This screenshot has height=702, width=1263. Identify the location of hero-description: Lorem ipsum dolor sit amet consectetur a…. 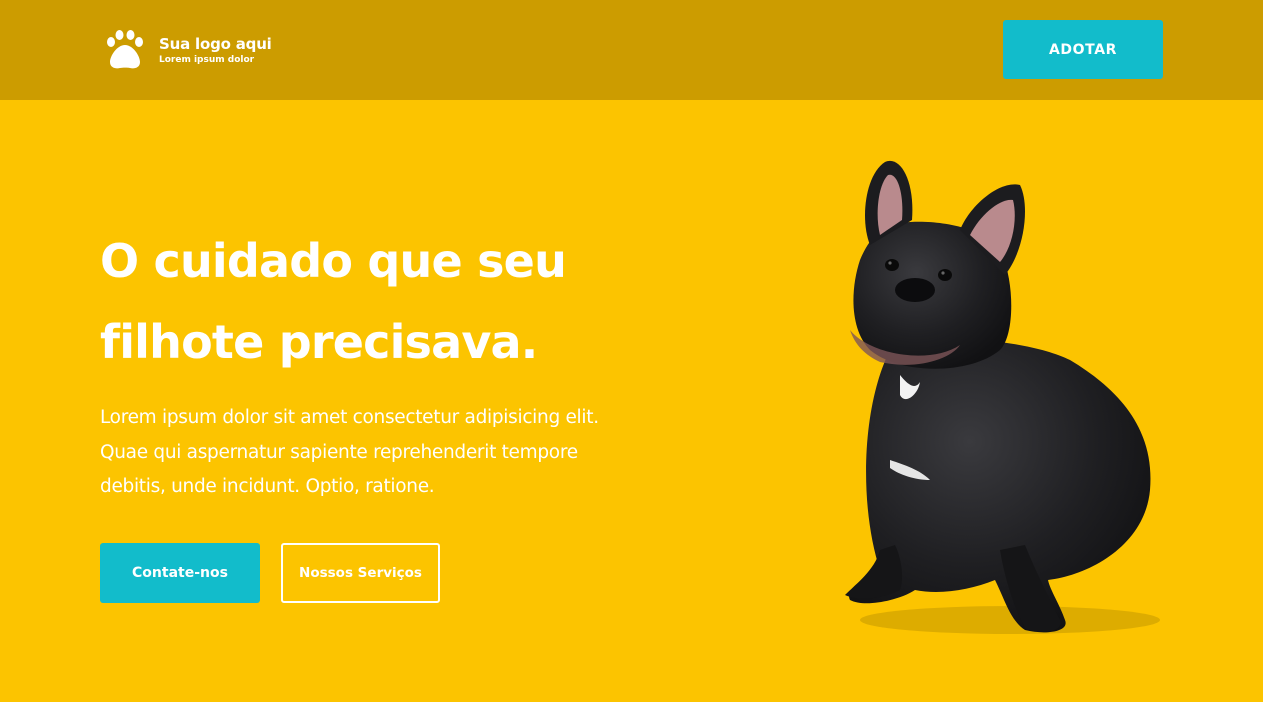
(420, 453).